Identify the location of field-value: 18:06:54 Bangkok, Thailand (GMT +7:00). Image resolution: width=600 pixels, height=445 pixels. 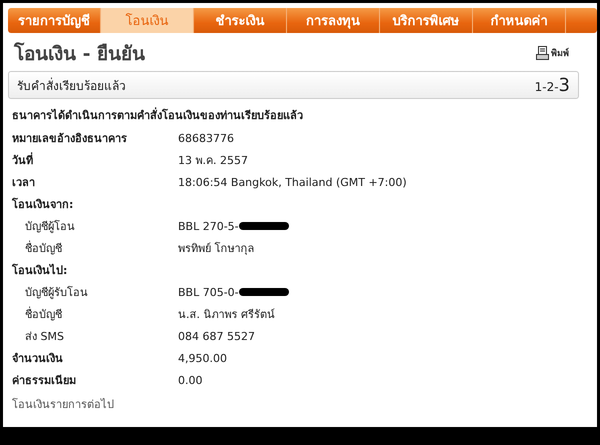
(292, 182).